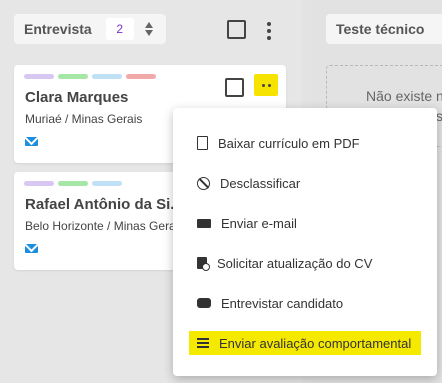  I want to click on candidate-location: Muriaé / Minas Gerais, so click(84, 119).